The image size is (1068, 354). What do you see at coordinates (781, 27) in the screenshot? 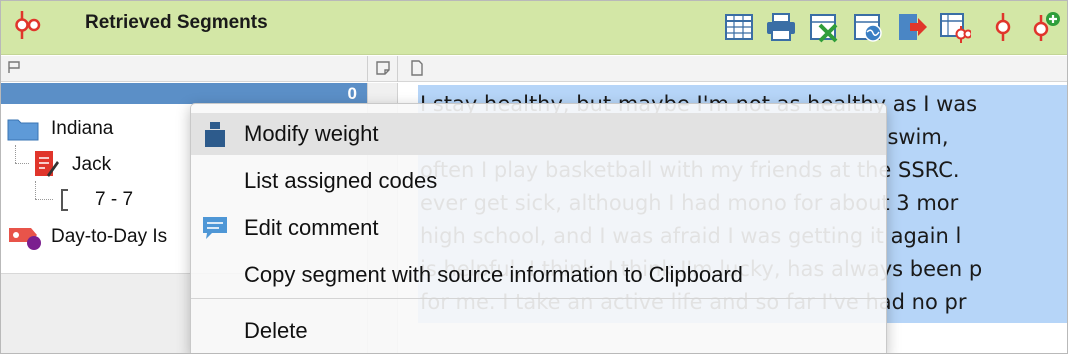
I see `print-icon` at bounding box center [781, 27].